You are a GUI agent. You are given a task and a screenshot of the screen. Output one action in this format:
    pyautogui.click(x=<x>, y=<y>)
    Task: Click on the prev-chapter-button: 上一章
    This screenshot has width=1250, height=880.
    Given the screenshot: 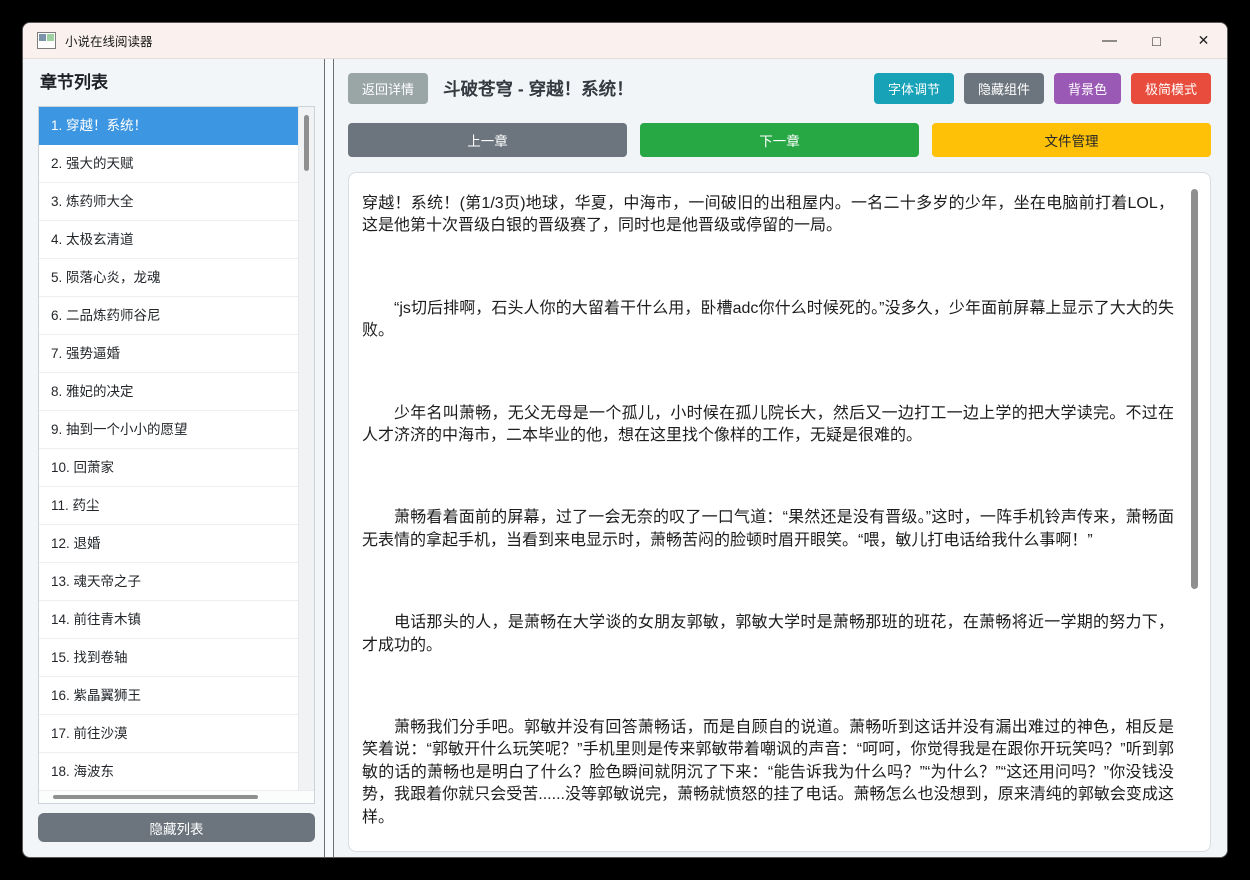 What is the action you would take?
    pyautogui.click(x=487, y=140)
    